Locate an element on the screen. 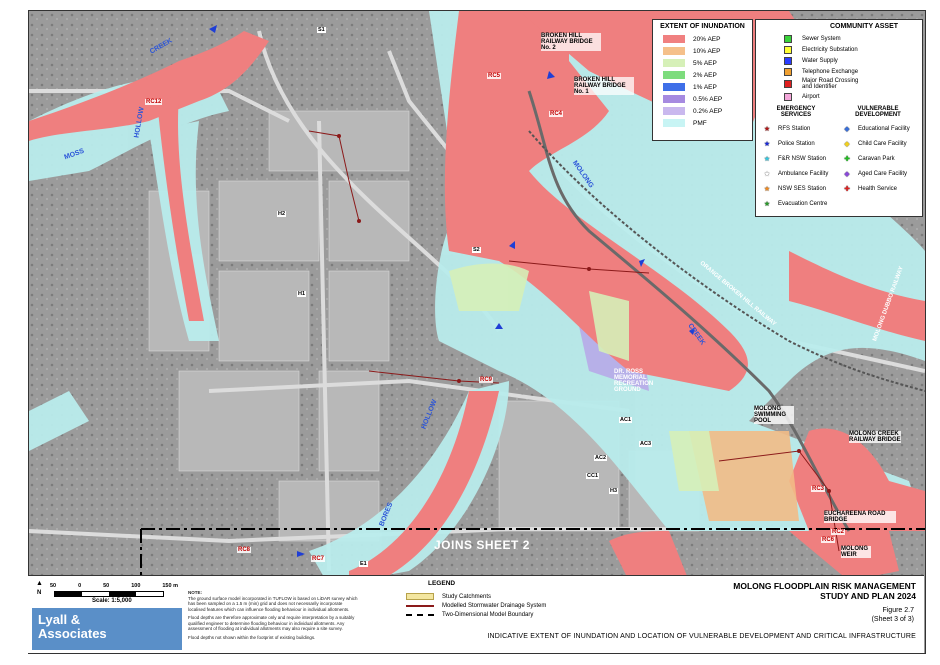  community-asset-label: Sewer System is located at coordinates (821, 38).